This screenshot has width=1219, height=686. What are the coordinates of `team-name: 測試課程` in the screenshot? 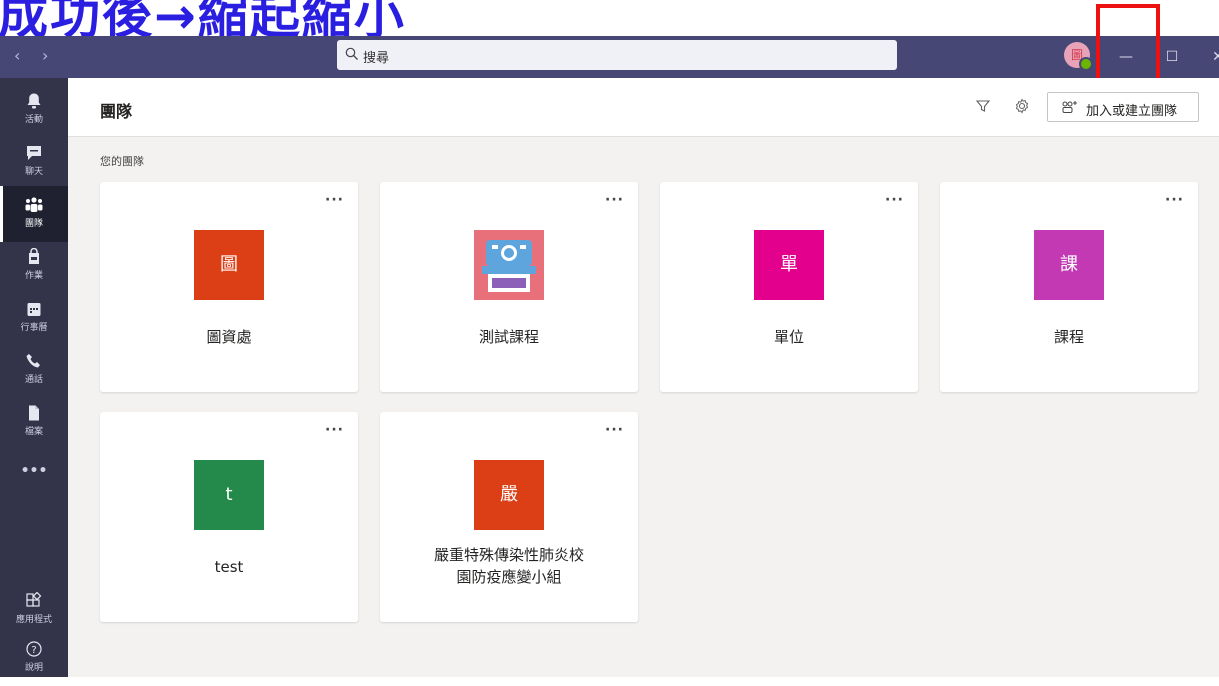 It's located at (508, 337).